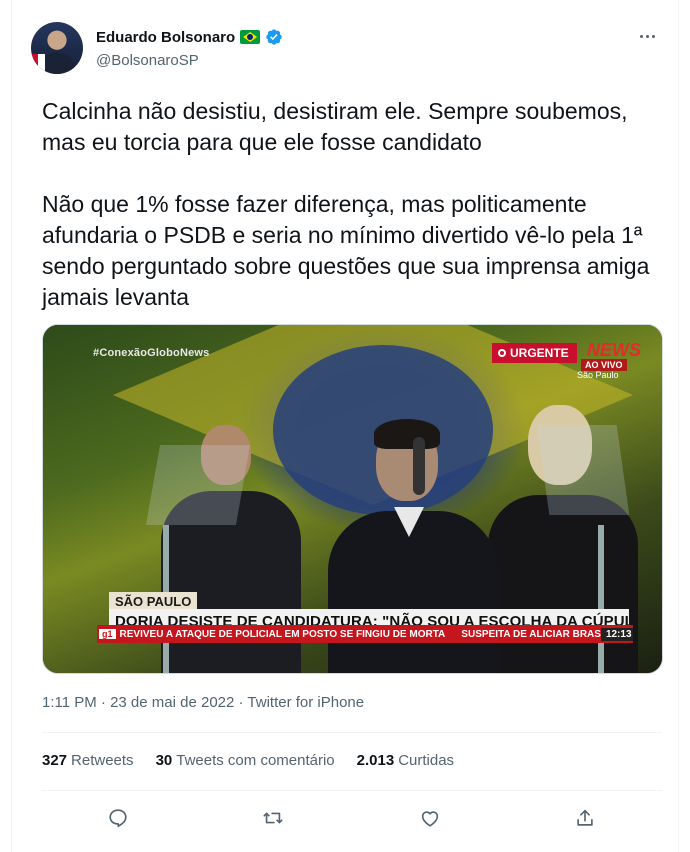  Describe the element at coordinates (118, 818) in the screenshot. I see `reply-icon` at that location.